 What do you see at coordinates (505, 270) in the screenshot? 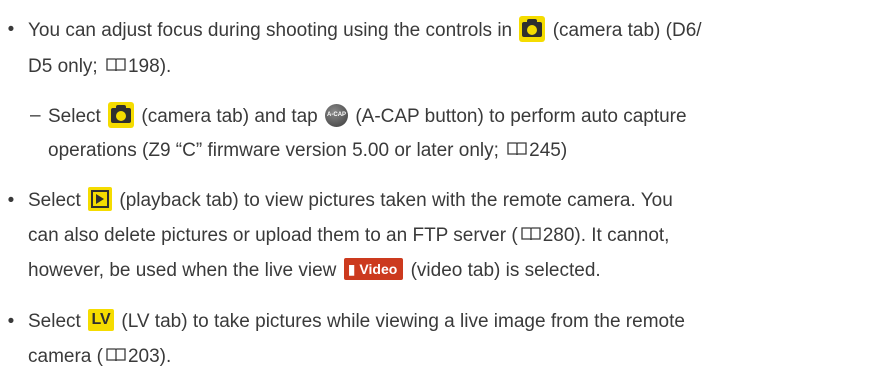
I see `bullet-2-text-f: (video tab) is selected.` at bounding box center [505, 270].